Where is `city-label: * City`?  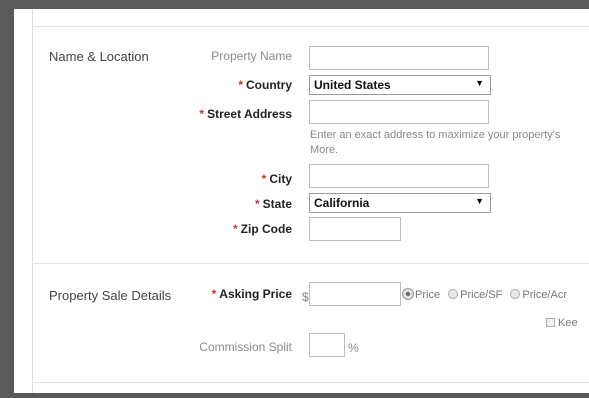 city-label: * City is located at coordinates (277, 179).